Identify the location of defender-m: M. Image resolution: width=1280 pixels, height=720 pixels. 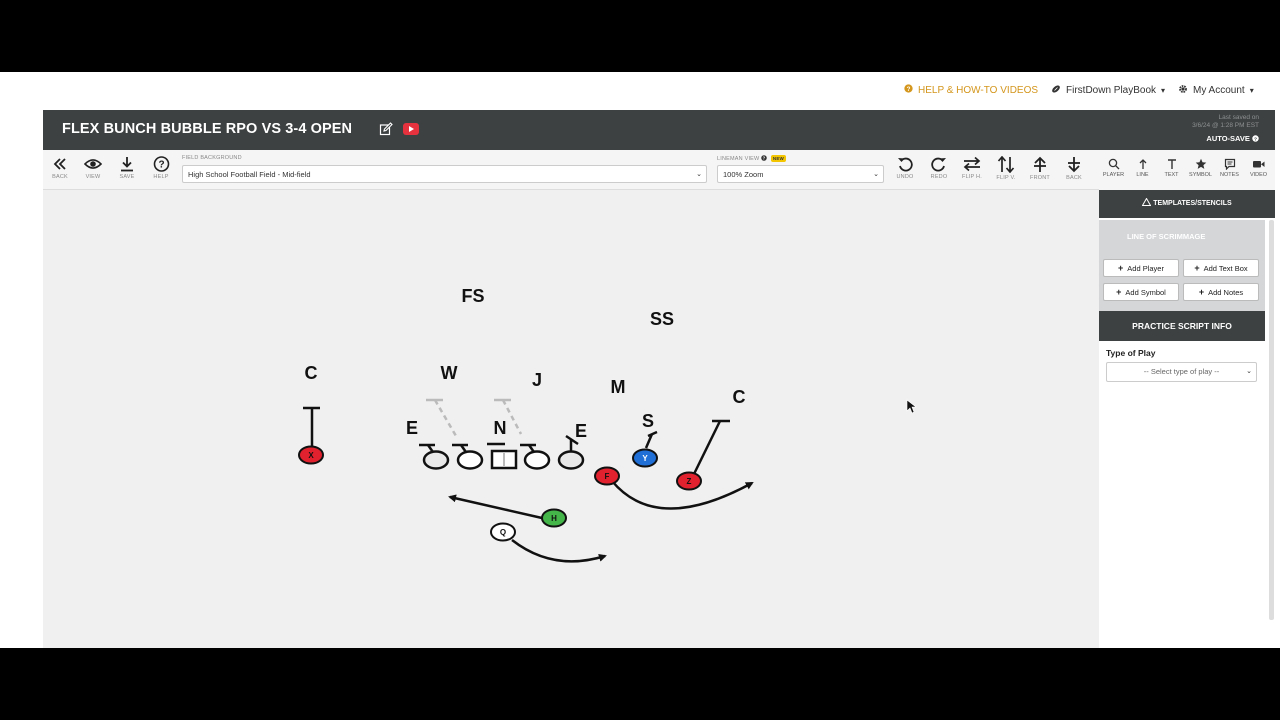
(618, 387).